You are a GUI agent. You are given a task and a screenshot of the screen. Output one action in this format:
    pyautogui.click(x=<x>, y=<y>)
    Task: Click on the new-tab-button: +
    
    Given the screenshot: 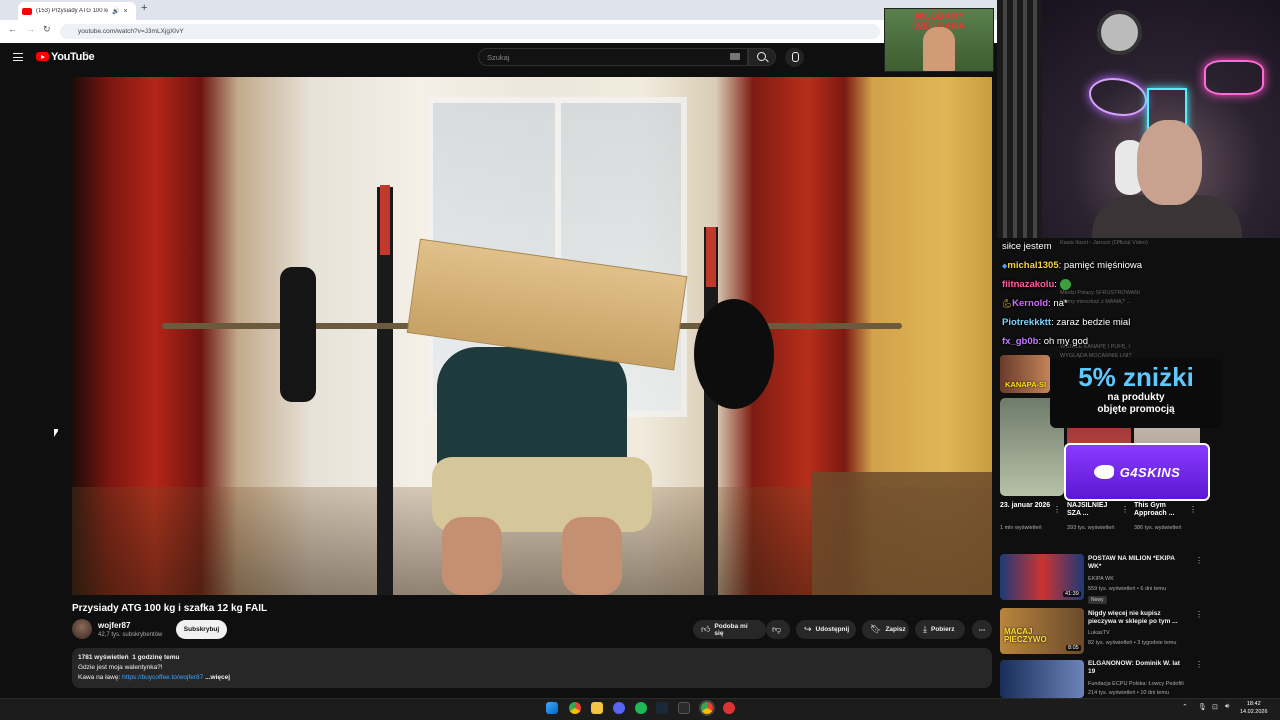 What is the action you would take?
    pyautogui.click(x=144, y=8)
    